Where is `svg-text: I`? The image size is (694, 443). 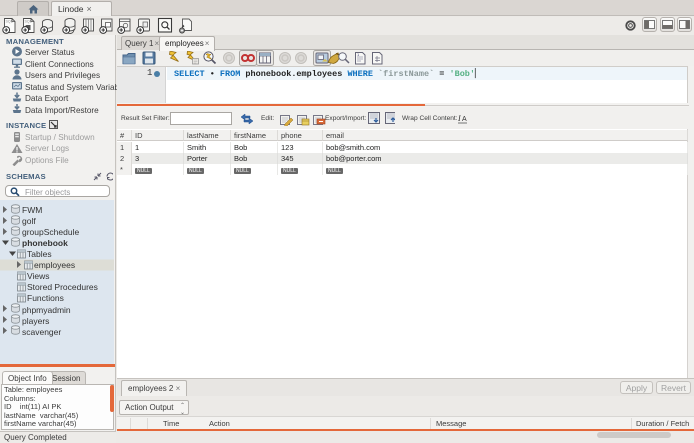
svg-text: I is located at coordinates (459, 118).